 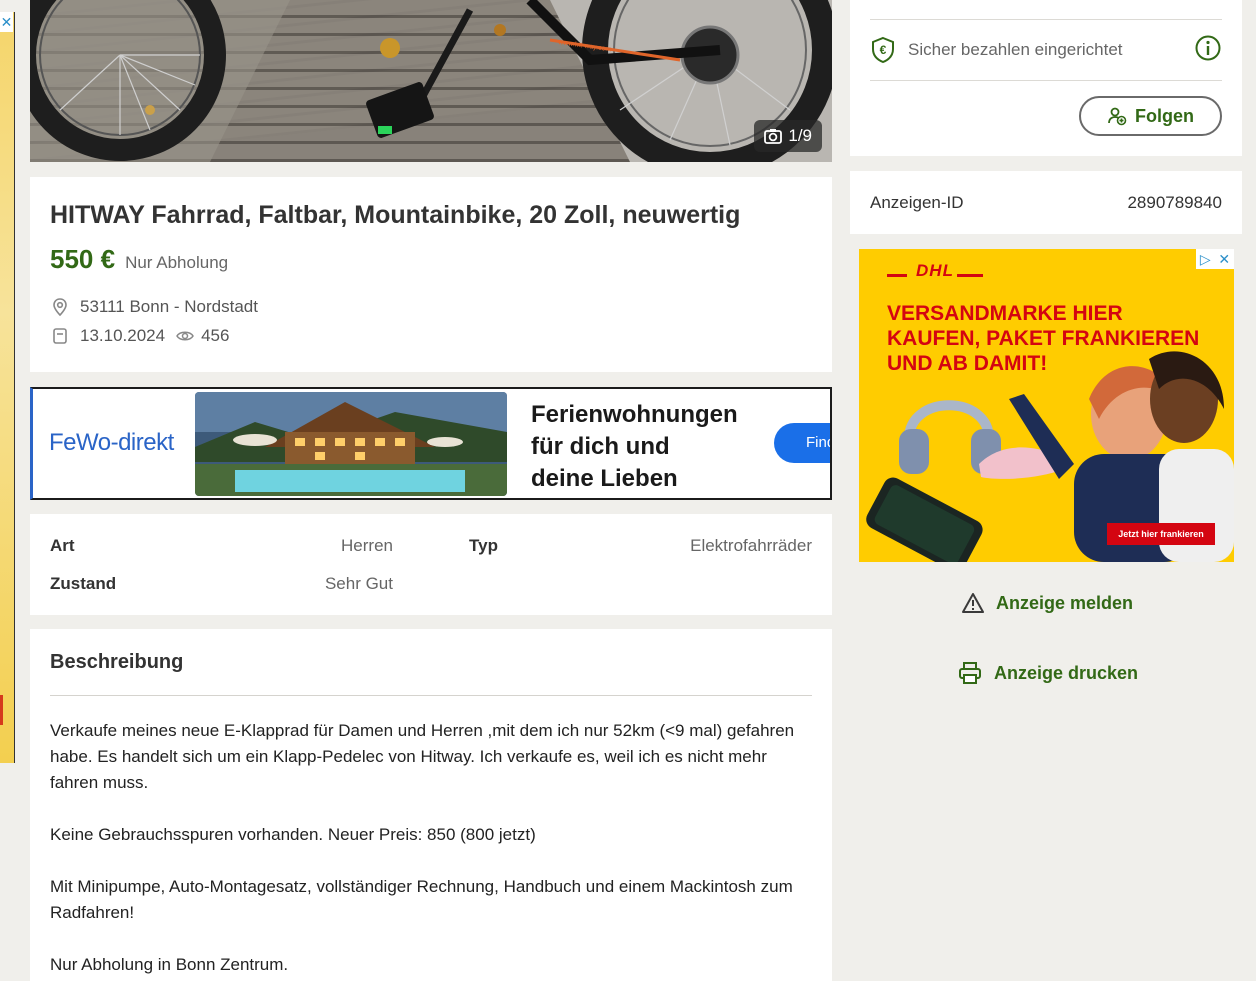 What do you see at coordinates (1117, 116) in the screenshot?
I see `follow-user-icon` at bounding box center [1117, 116].